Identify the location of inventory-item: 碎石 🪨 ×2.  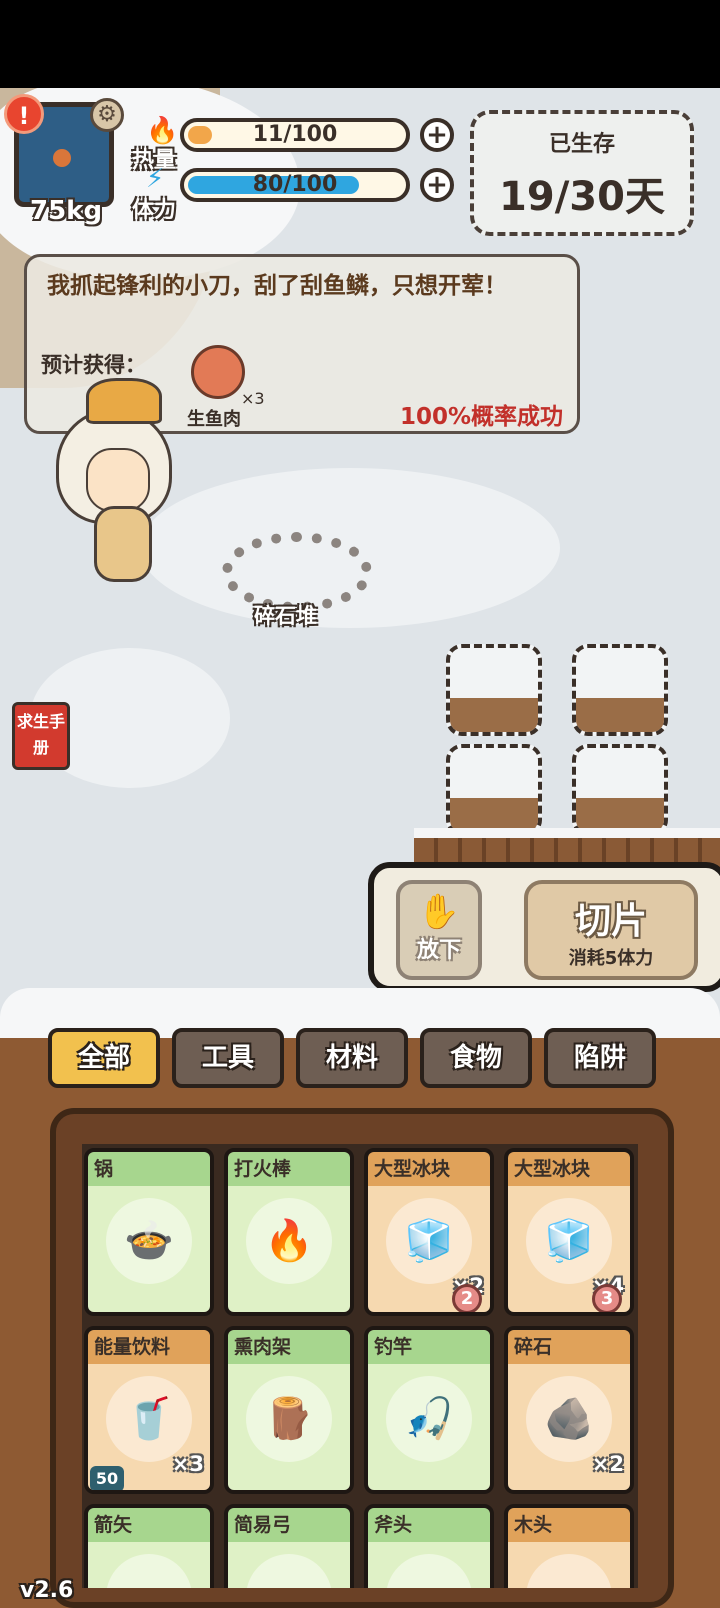
(569, 1410).